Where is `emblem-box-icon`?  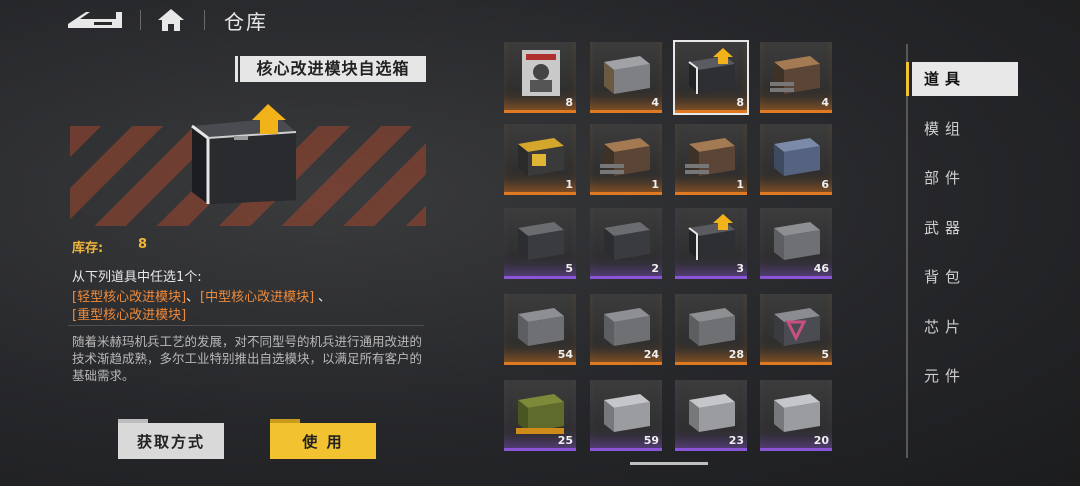 emblem-box-icon is located at coordinates (797, 327).